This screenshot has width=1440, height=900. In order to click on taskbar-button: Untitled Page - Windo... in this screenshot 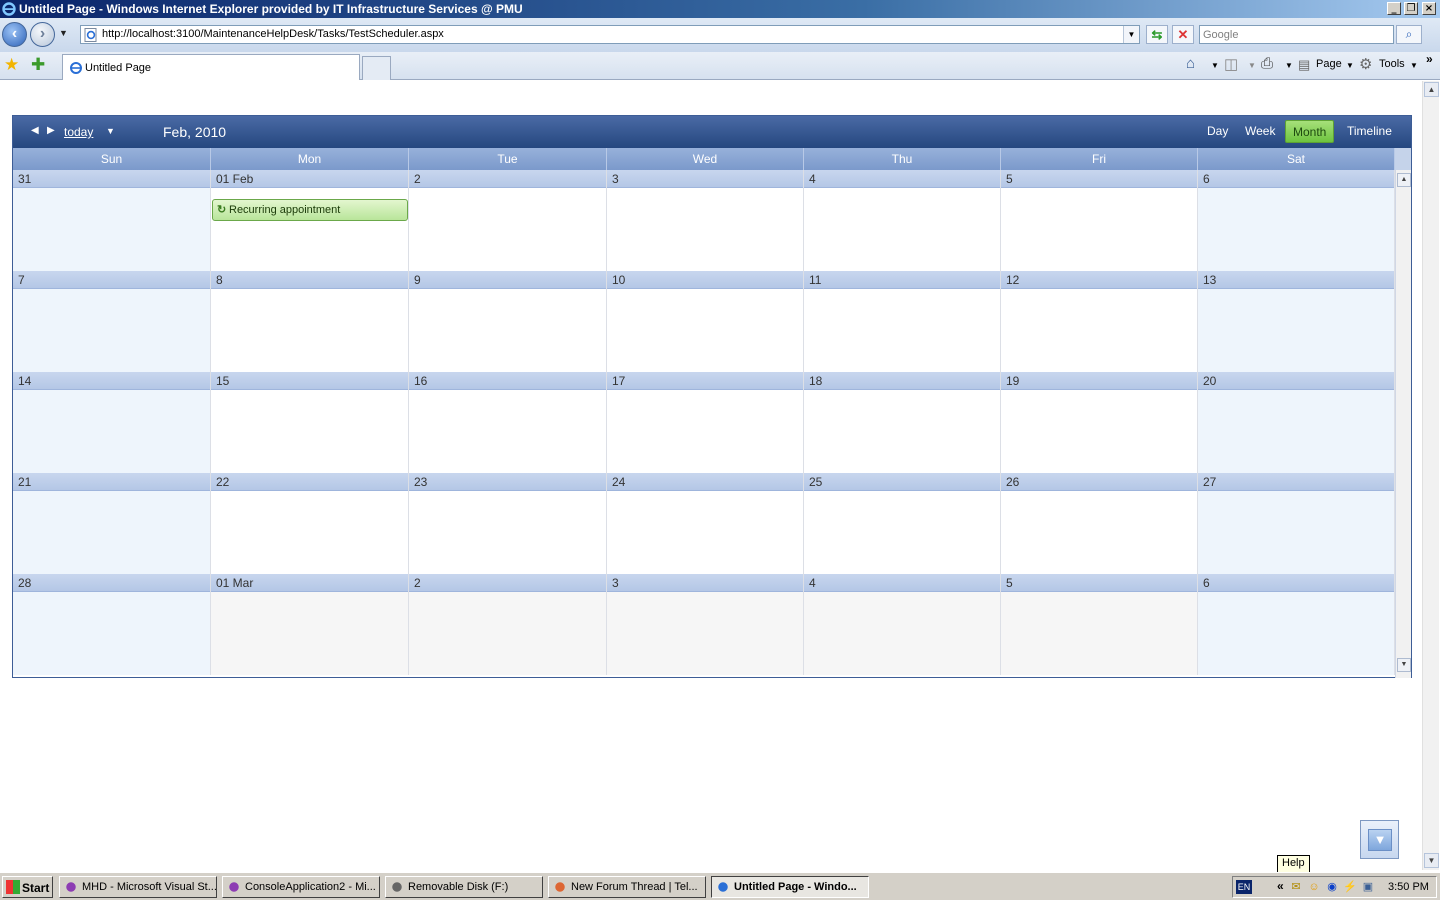, I will do `click(790, 887)`.